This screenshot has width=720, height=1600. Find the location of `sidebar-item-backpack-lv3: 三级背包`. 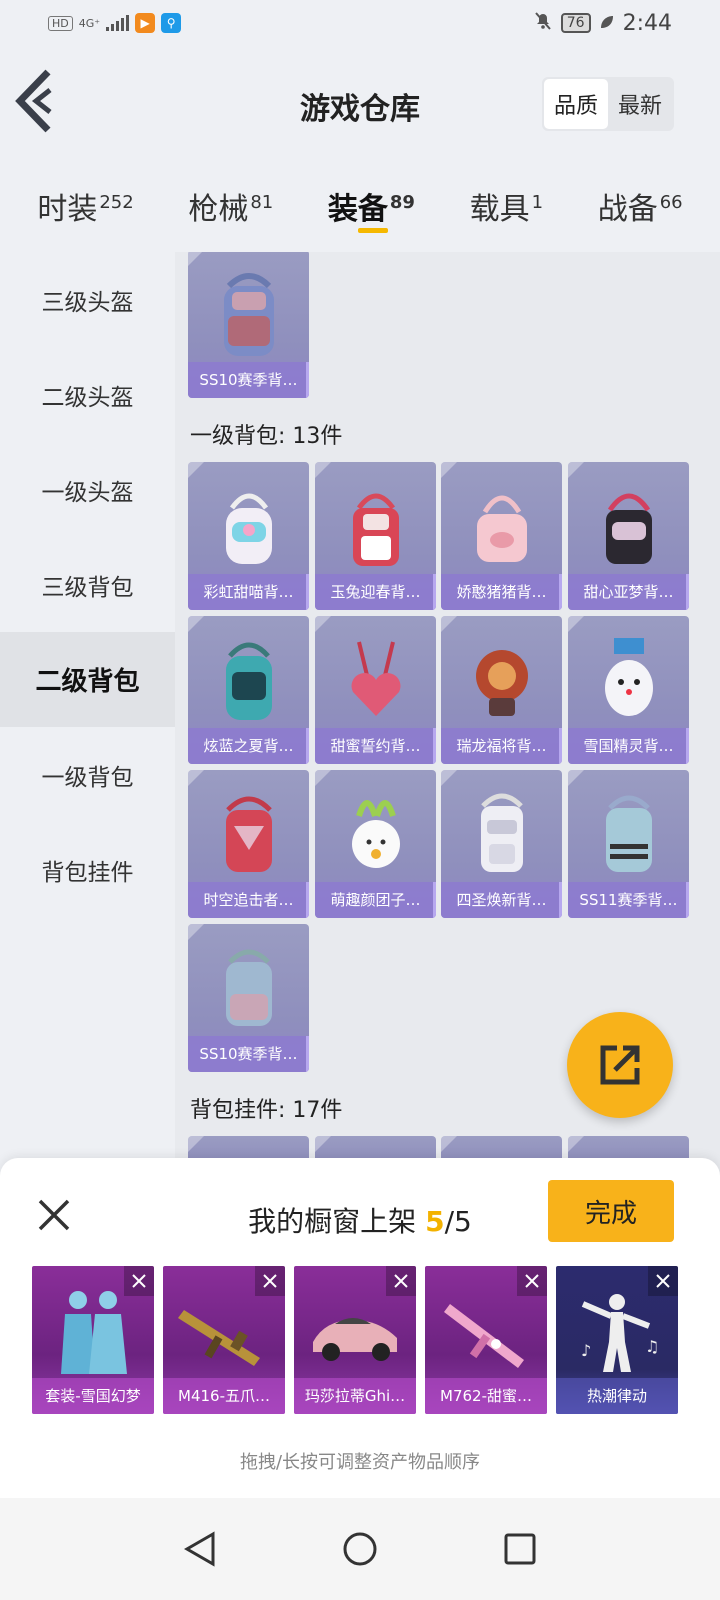

sidebar-item-backpack-lv3: 三级背包 is located at coordinates (87, 584).